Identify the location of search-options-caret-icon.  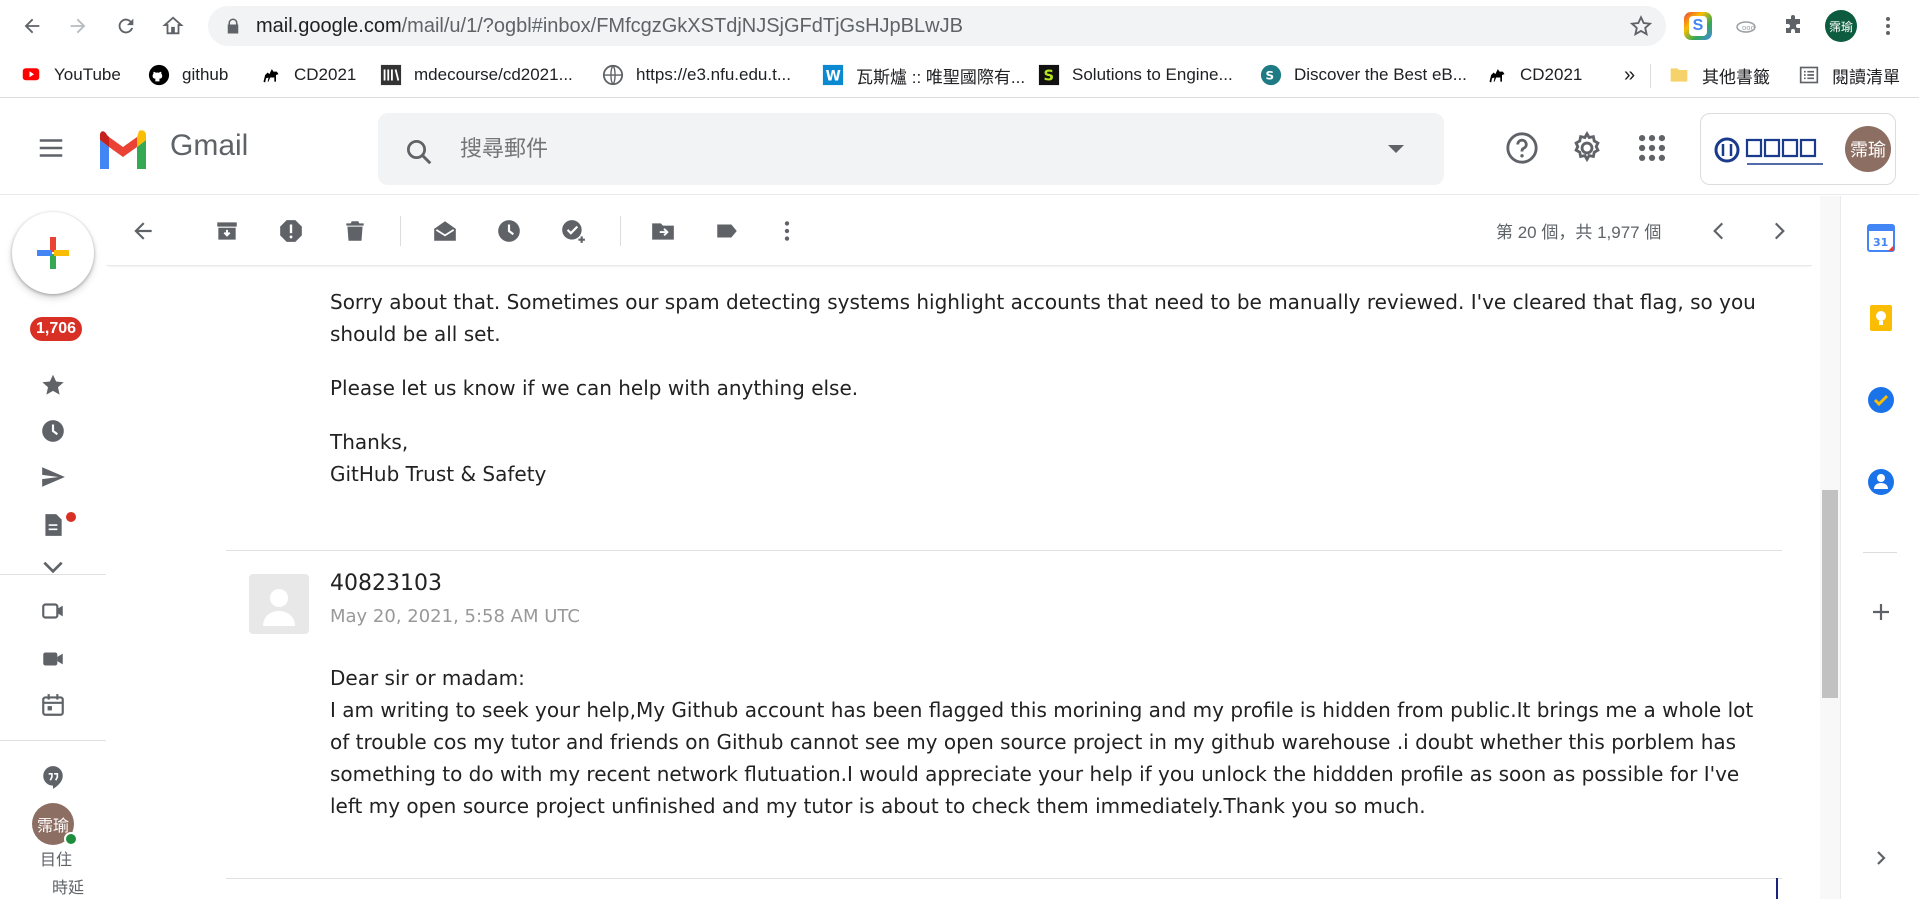
(1396, 149).